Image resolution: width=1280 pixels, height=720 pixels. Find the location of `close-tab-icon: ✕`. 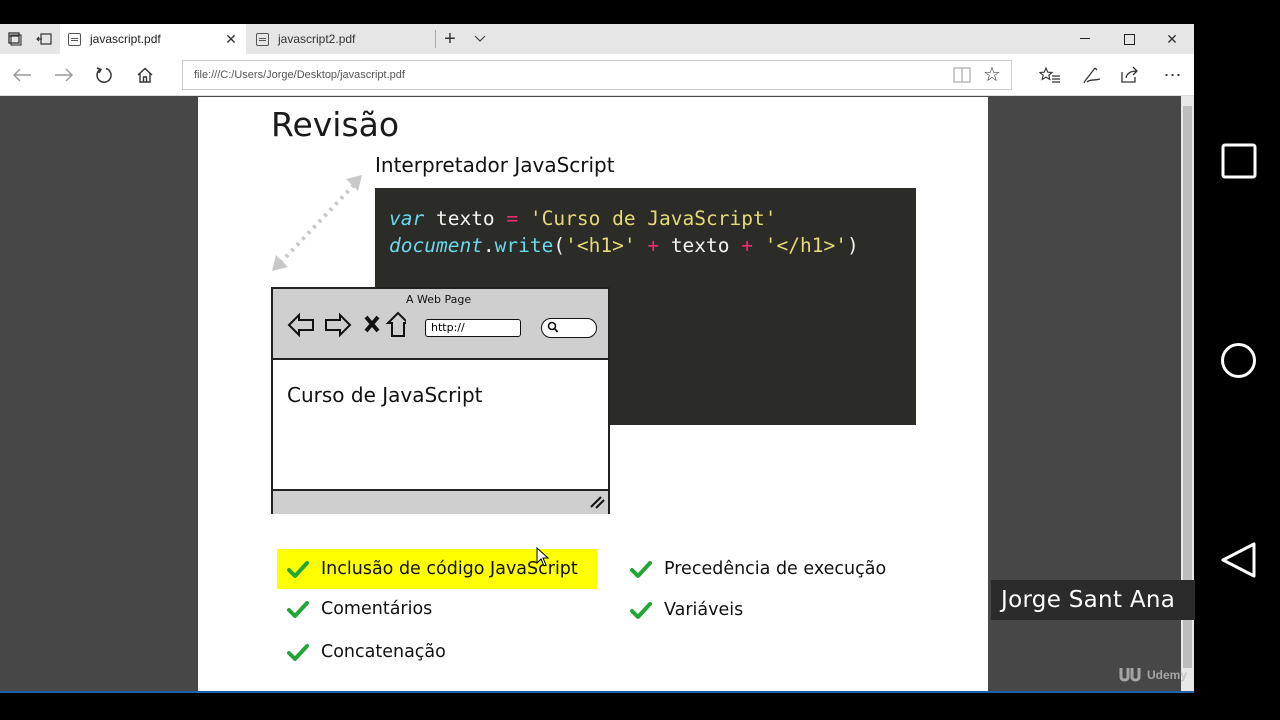

close-tab-icon: ✕ is located at coordinates (231, 39).